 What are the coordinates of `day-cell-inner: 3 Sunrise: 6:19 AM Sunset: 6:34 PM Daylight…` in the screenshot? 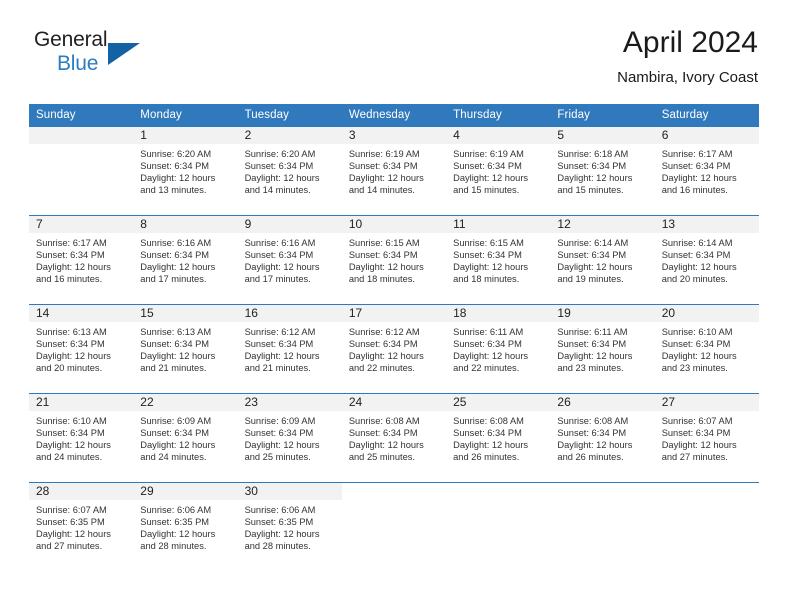 It's located at (394, 171).